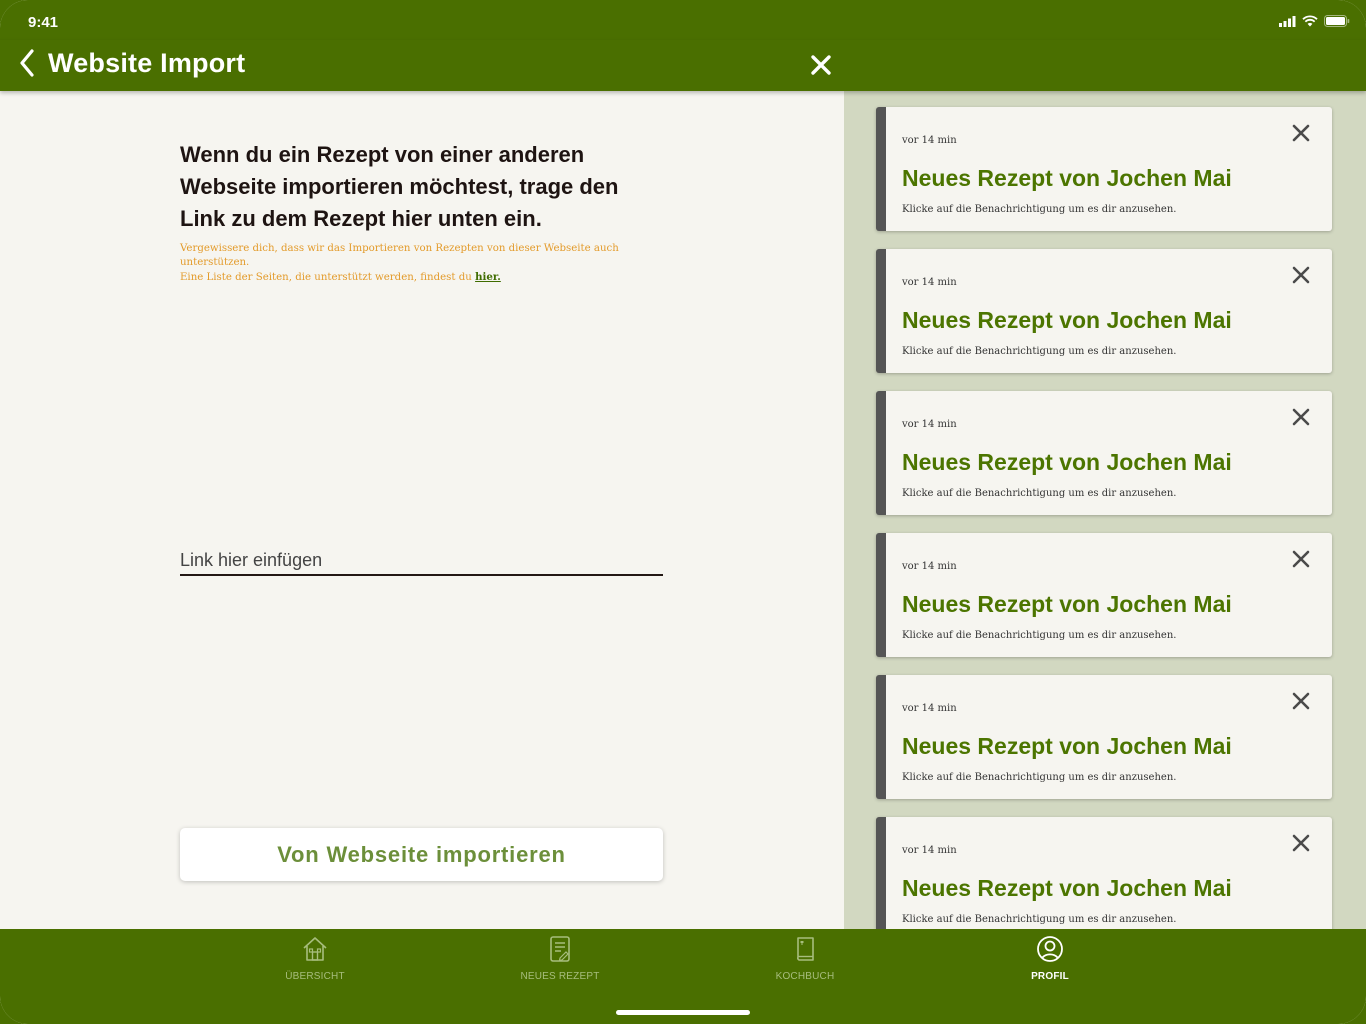 Image resolution: width=1366 pixels, height=1024 pixels. What do you see at coordinates (560, 949) in the screenshot?
I see `recipe-sheet-icon` at bounding box center [560, 949].